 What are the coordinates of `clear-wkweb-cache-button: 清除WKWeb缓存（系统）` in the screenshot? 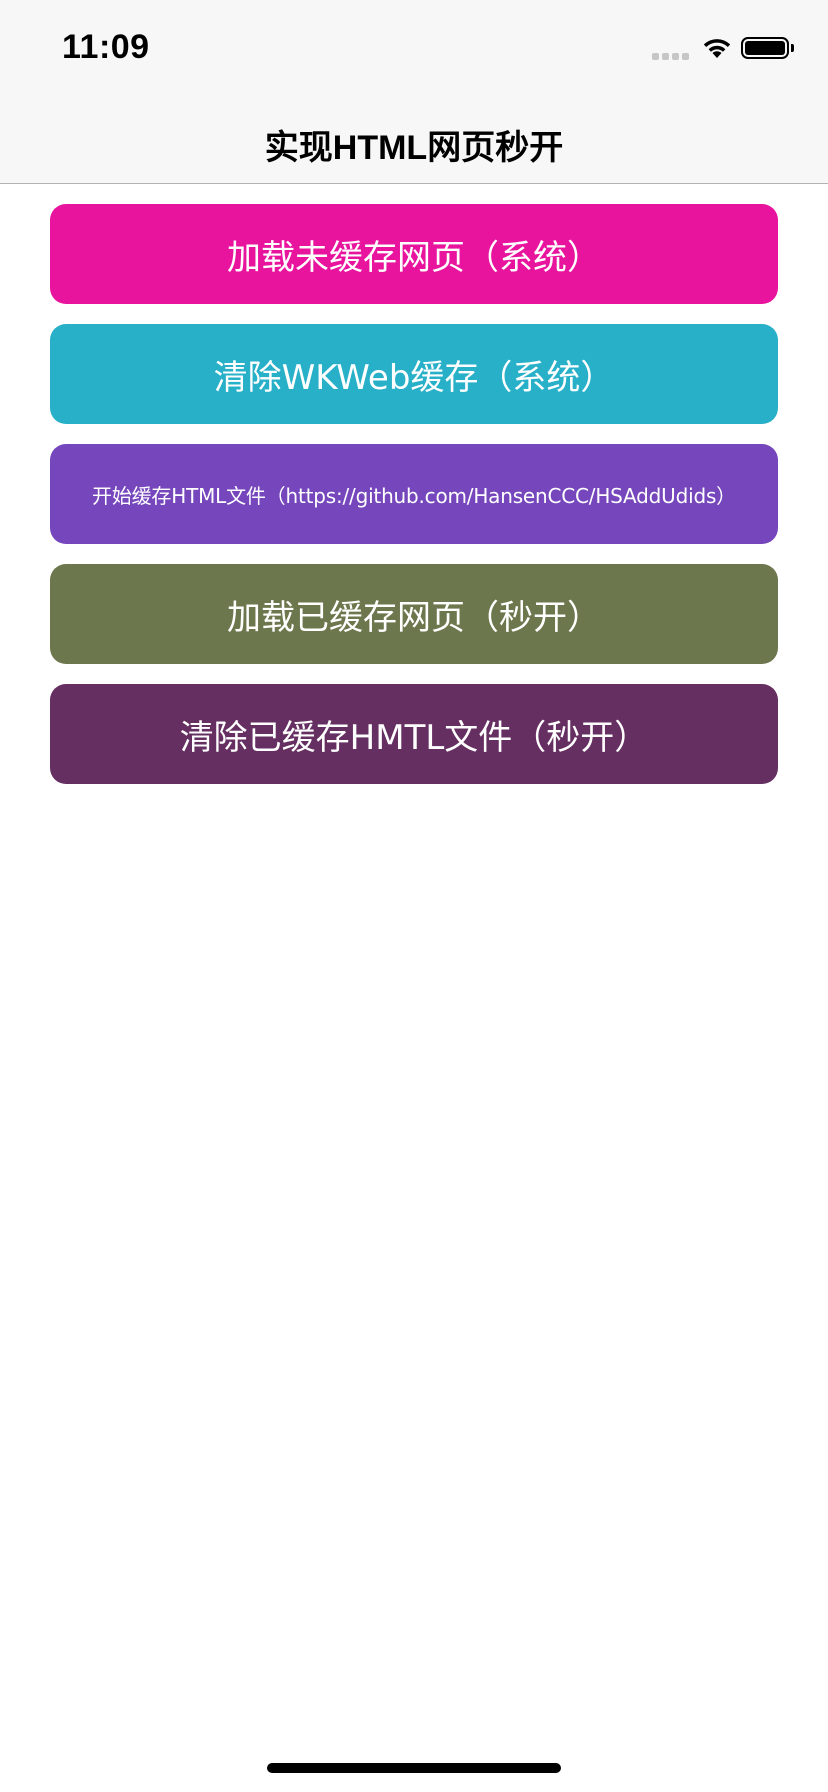 It's located at (414, 374).